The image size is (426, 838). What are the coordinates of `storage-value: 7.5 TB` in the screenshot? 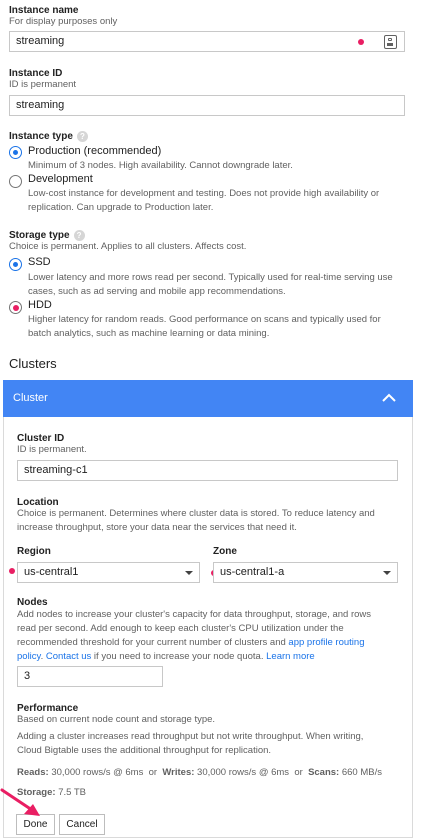 It's located at (72, 792).